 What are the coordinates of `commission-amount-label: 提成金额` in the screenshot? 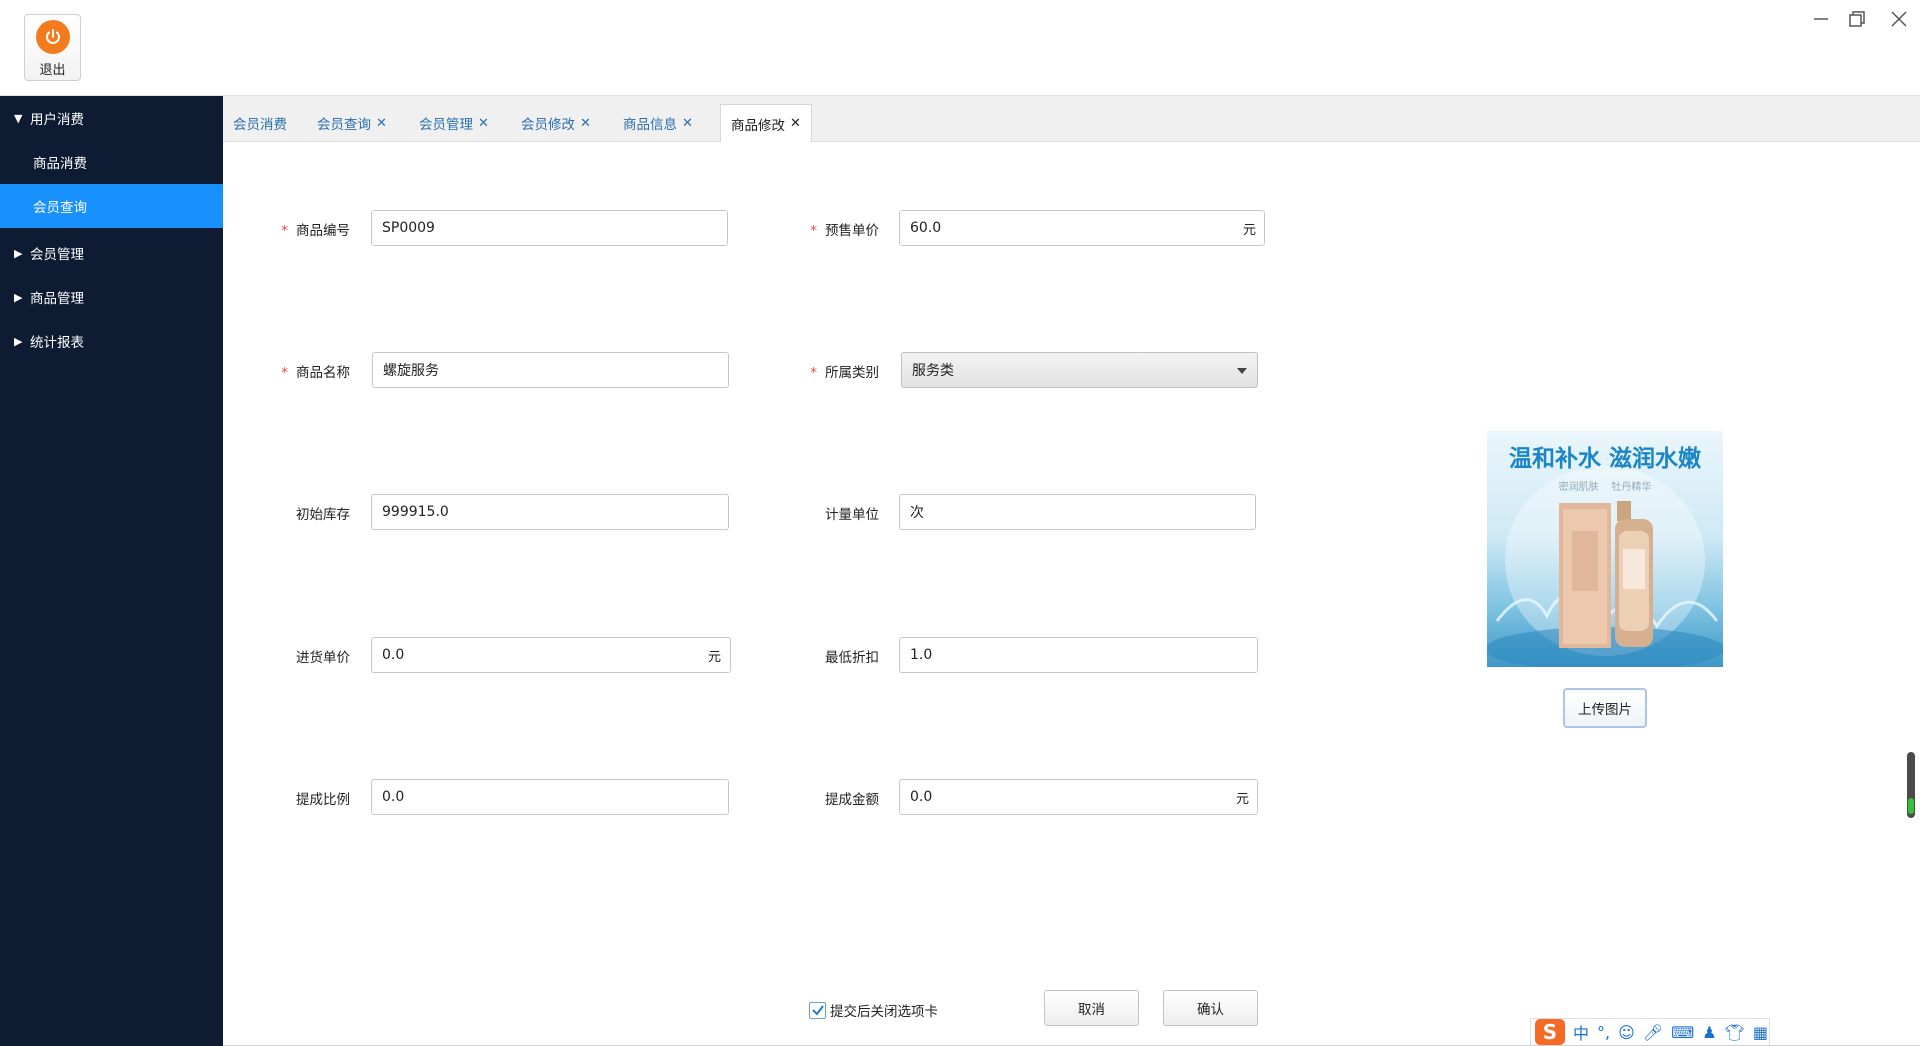 It's located at (852, 800).